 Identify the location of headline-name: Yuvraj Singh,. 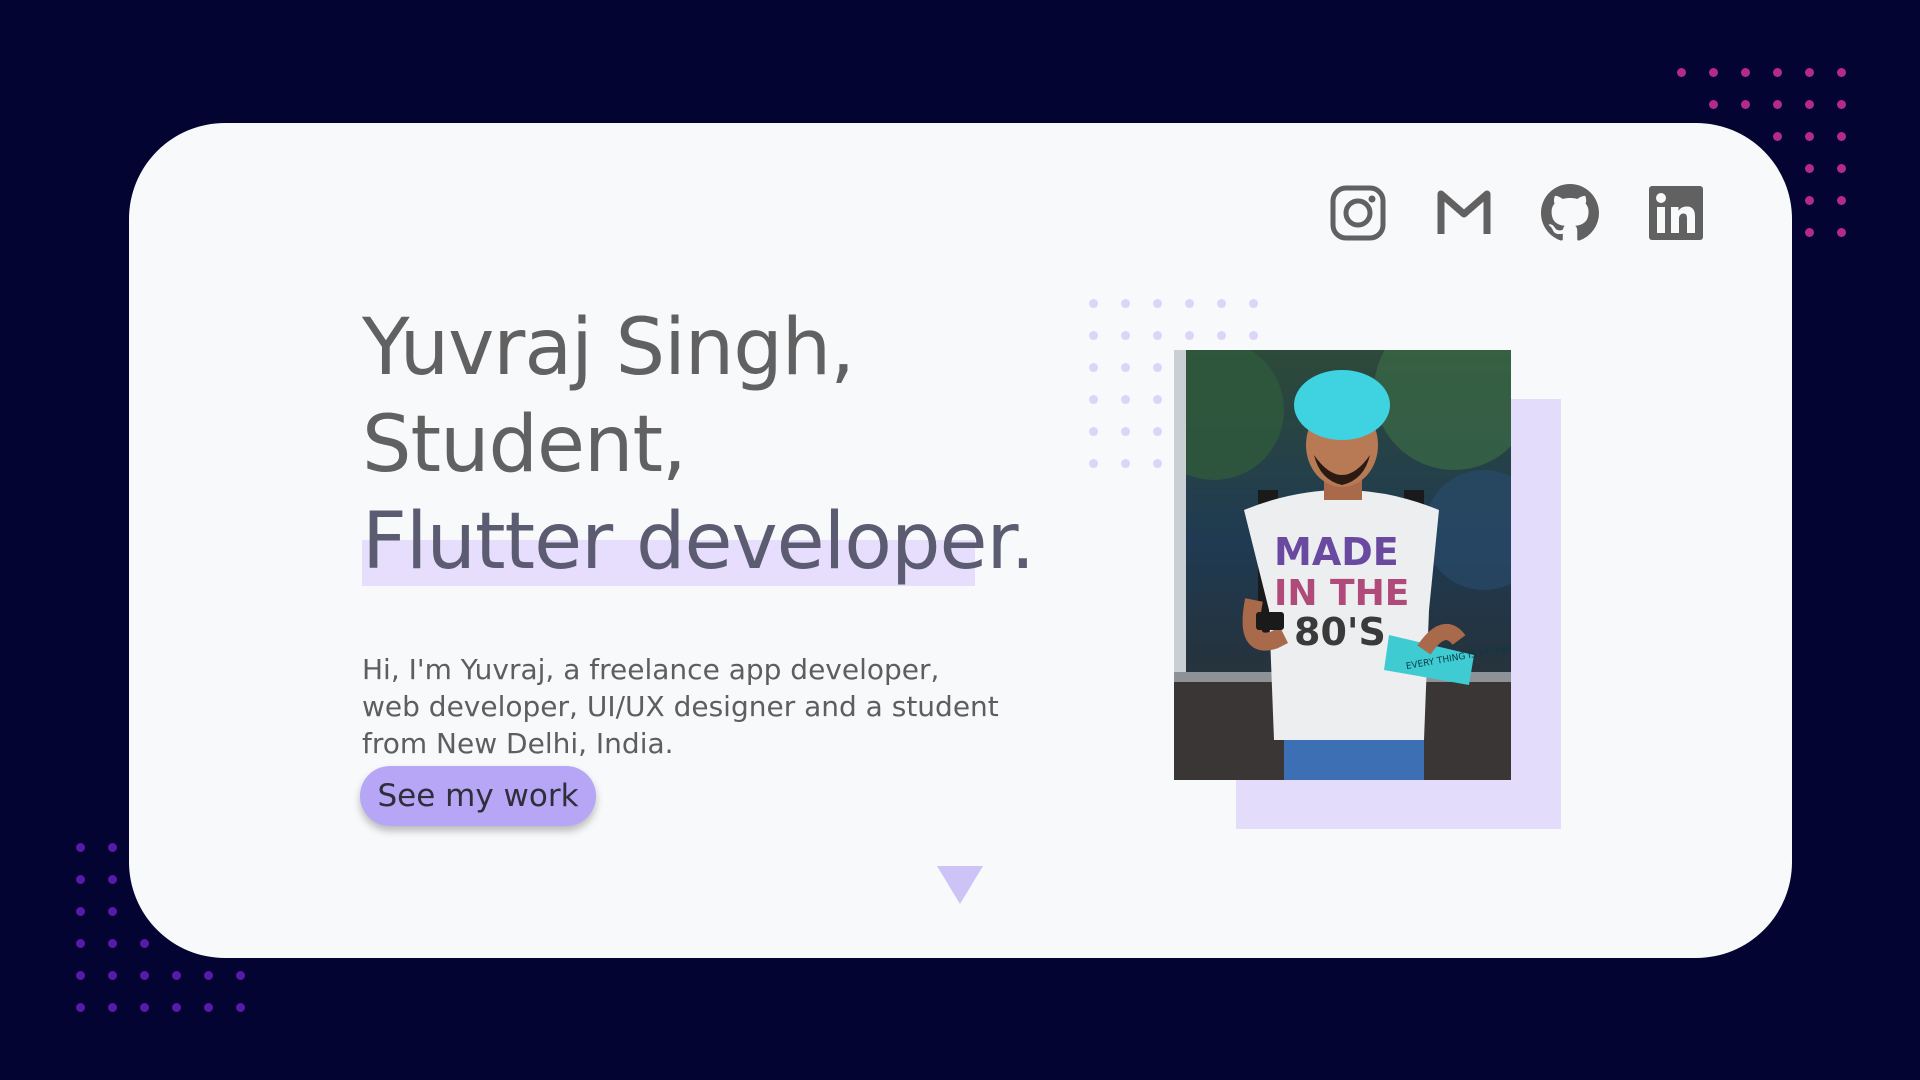
(608, 348).